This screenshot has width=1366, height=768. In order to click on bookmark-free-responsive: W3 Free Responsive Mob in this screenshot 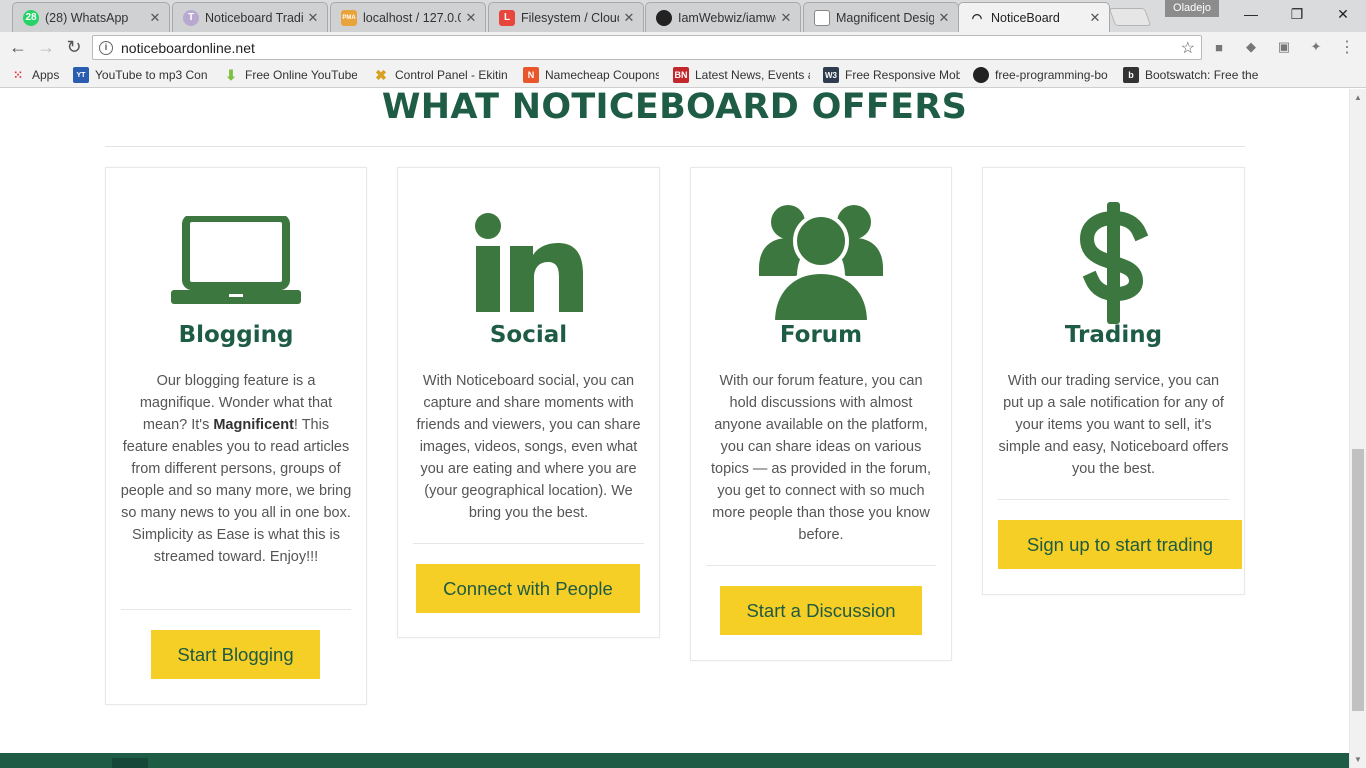, I will do `click(891, 75)`.